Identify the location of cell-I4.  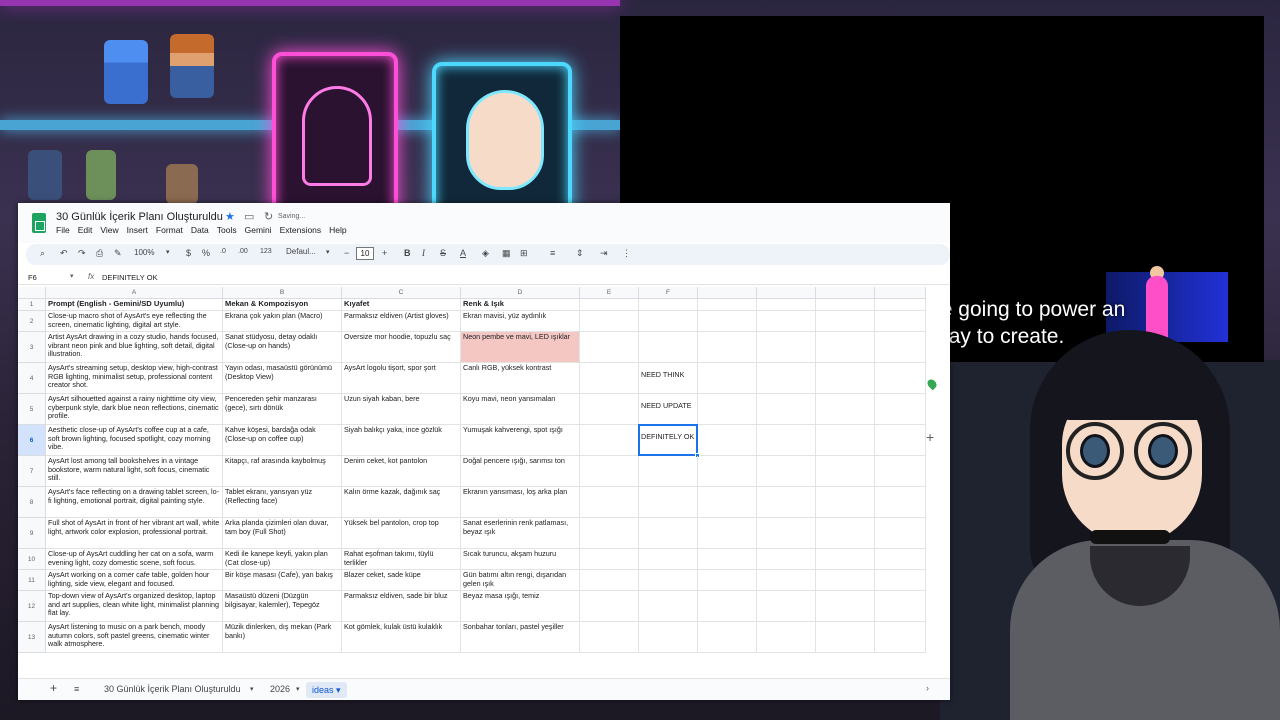
(845, 378).